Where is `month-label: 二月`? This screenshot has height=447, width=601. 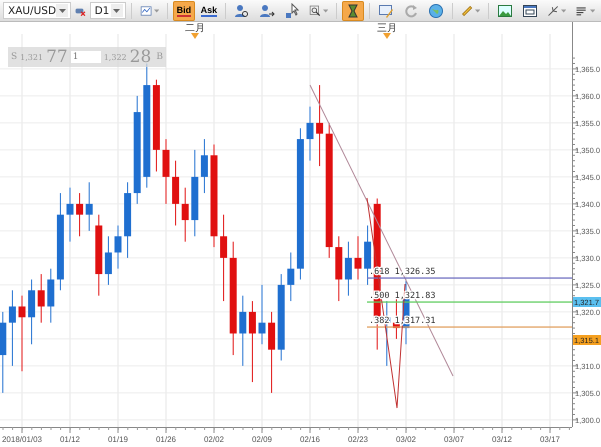
month-label: 二月 is located at coordinates (195, 28).